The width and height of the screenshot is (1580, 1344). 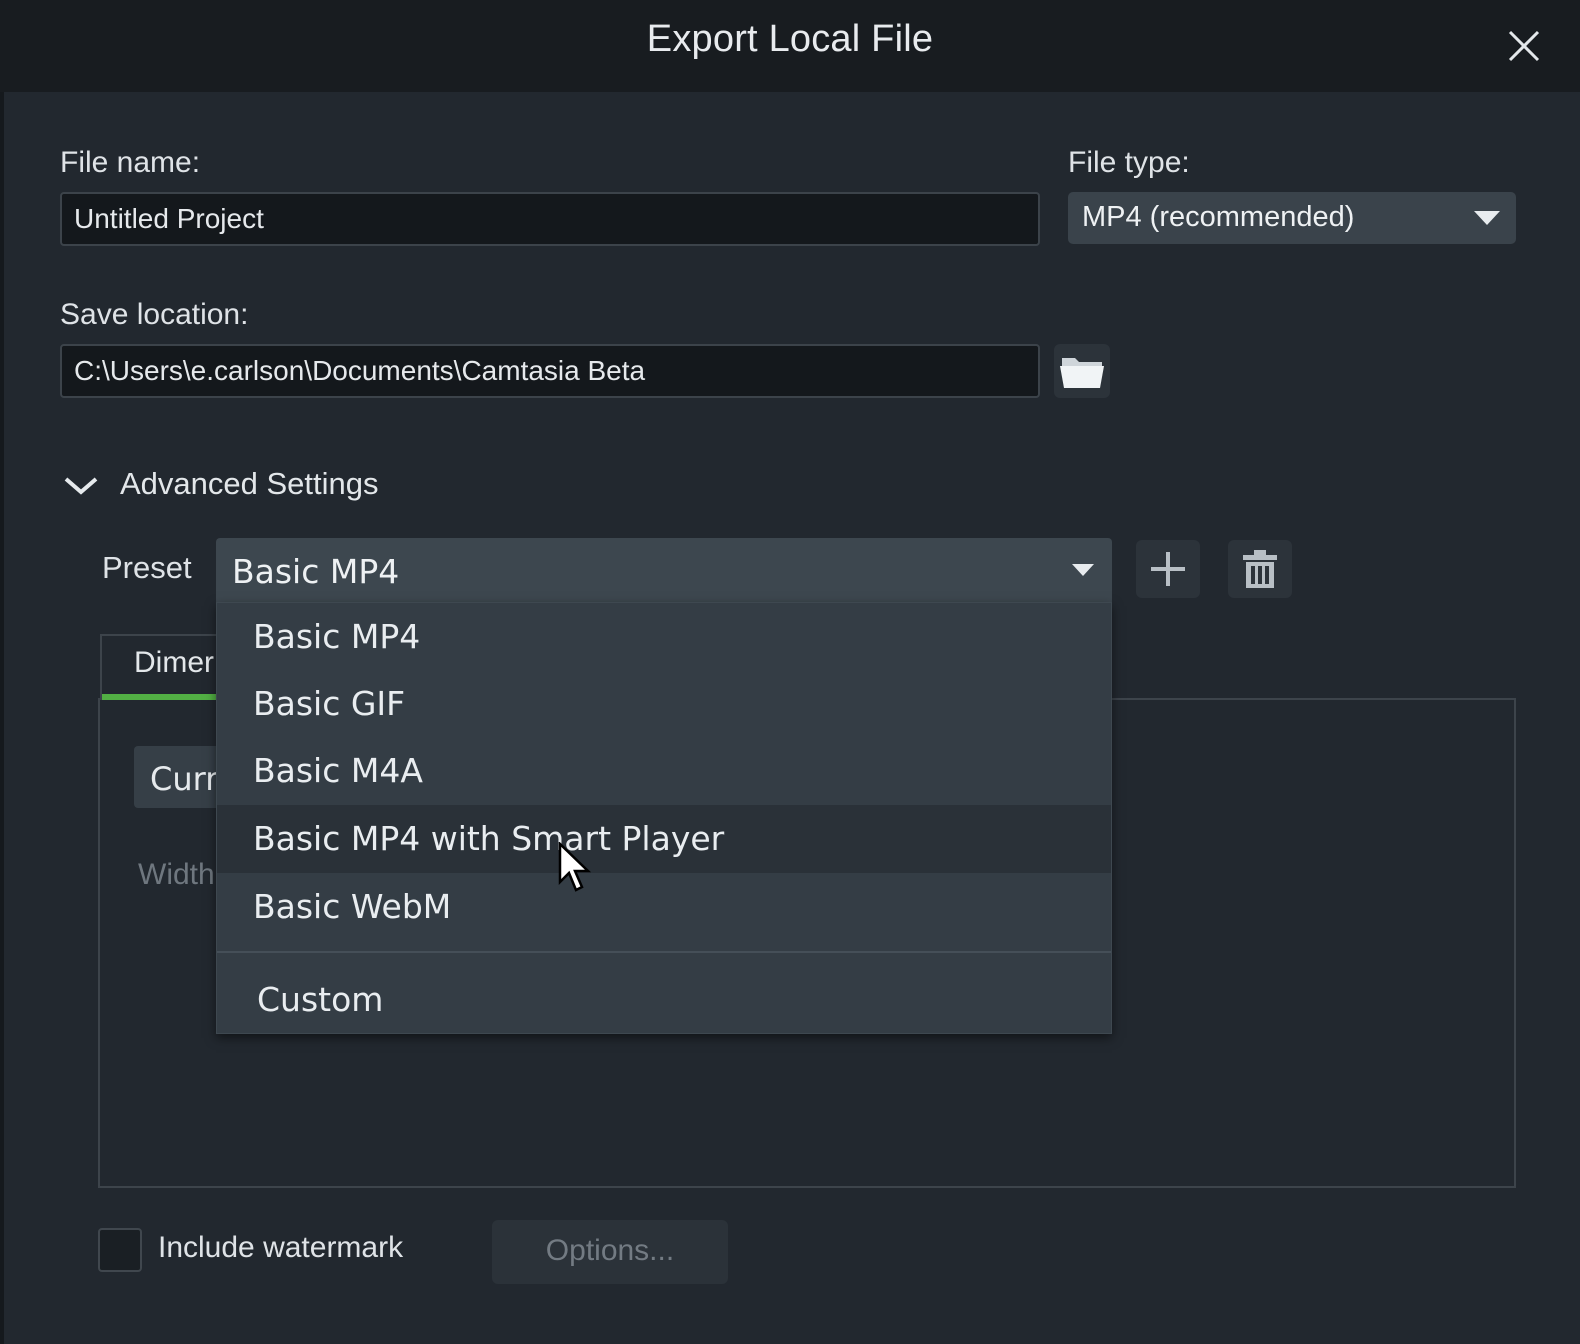 I want to click on plus-icon, so click(x=1168, y=569).